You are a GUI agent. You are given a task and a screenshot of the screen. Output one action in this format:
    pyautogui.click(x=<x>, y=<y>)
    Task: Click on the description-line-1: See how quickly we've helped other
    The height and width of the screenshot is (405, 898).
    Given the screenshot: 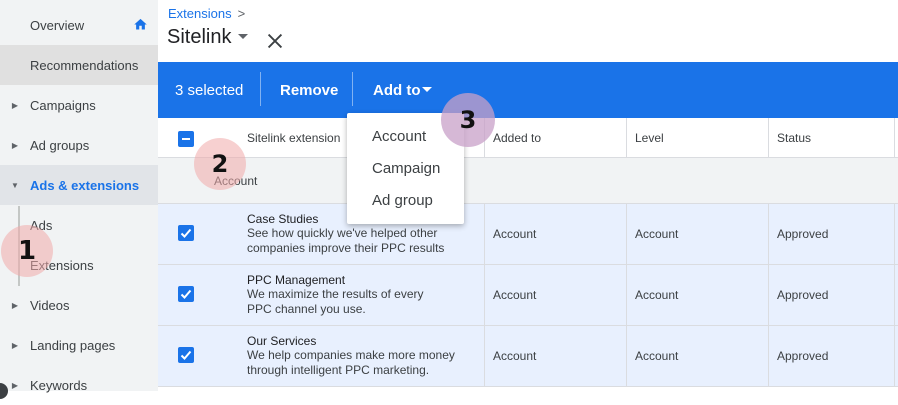 What is the action you would take?
    pyautogui.click(x=342, y=233)
    